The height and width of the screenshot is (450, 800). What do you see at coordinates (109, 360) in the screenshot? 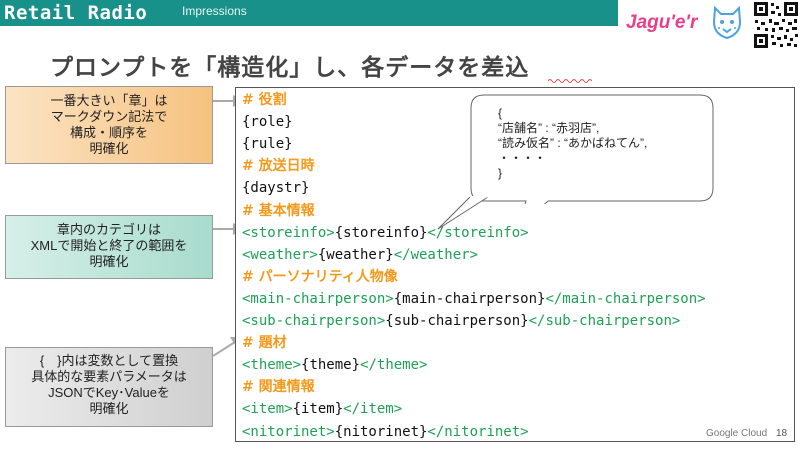
I see `note-line: { }内は変数として置換` at bounding box center [109, 360].